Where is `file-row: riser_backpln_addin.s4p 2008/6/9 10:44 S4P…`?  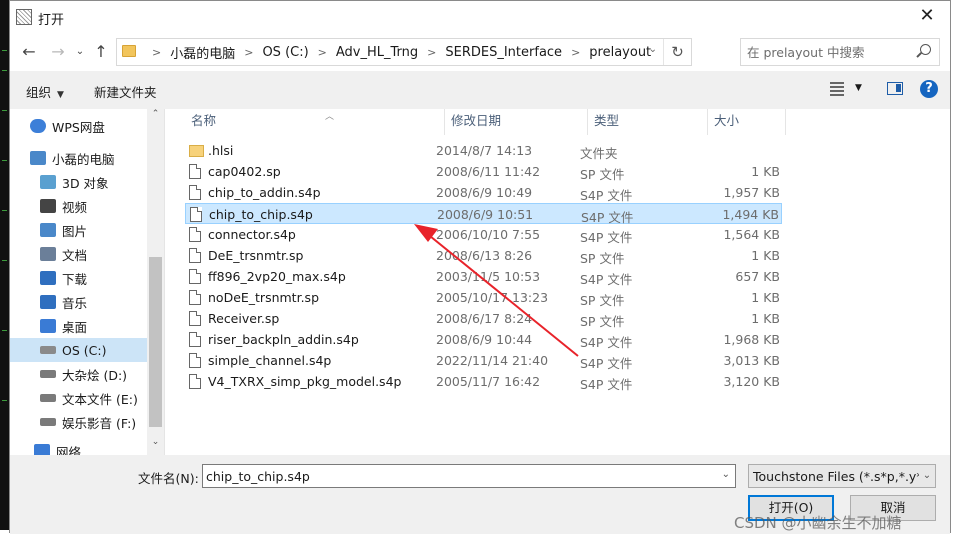 file-row: riser_backpln_addin.s4p 2008/6/9 10:44 S4P… is located at coordinates (483, 339).